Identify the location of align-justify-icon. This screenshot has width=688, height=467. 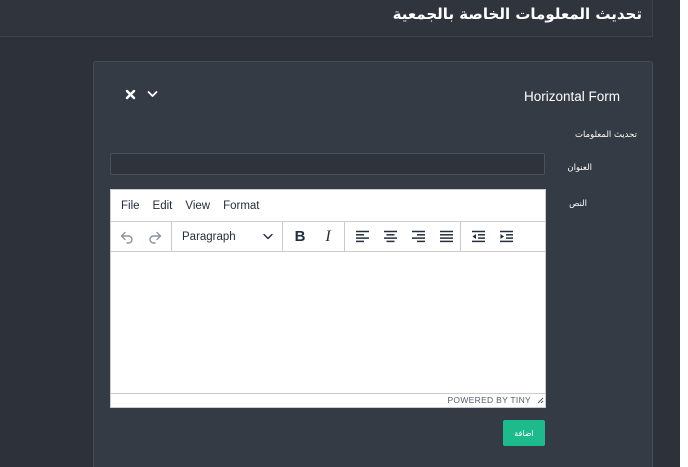
(446, 236).